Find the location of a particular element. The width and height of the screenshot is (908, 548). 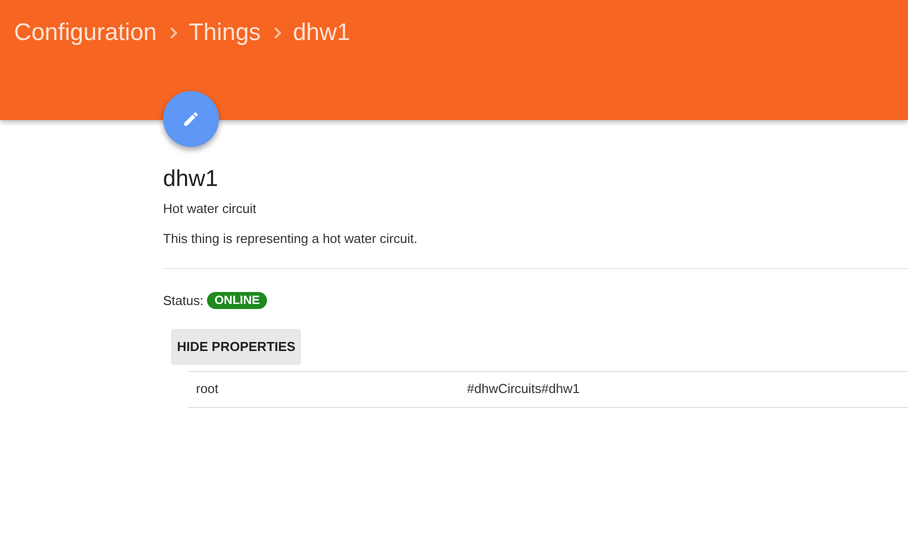

thing-label: Hot water circuit is located at coordinates (210, 209).